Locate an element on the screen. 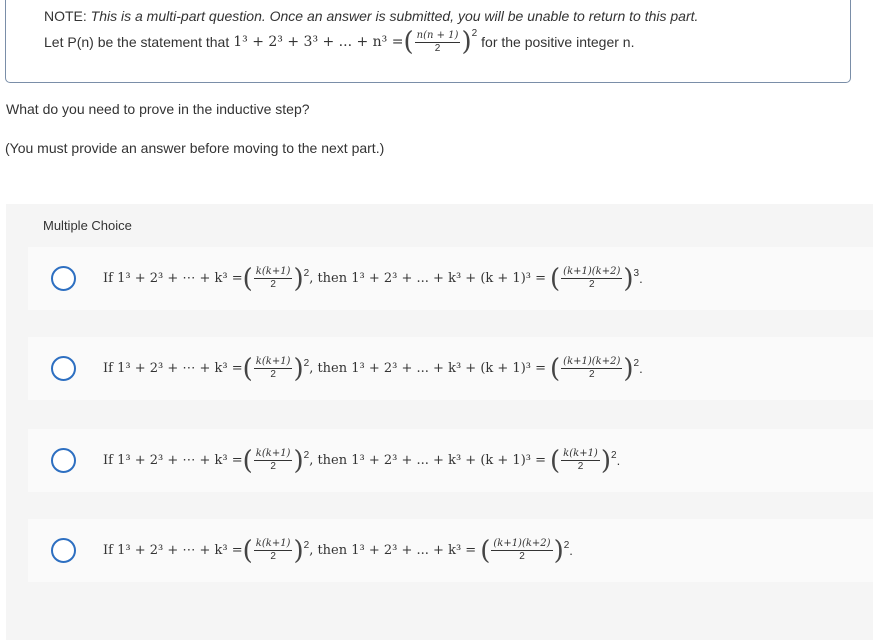  statement-prefix: Let P(n) be the statement that is located at coordinates (137, 42).